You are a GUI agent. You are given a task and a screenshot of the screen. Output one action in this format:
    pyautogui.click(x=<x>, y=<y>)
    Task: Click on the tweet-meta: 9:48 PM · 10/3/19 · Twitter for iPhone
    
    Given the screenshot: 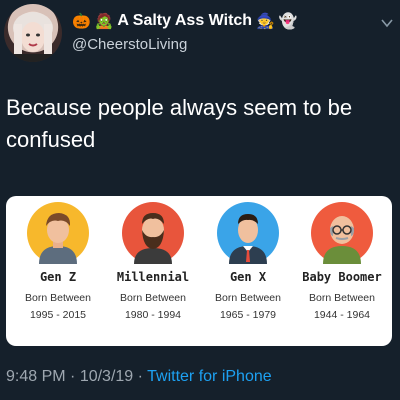 What is the action you would take?
    pyautogui.click(x=139, y=377)
    